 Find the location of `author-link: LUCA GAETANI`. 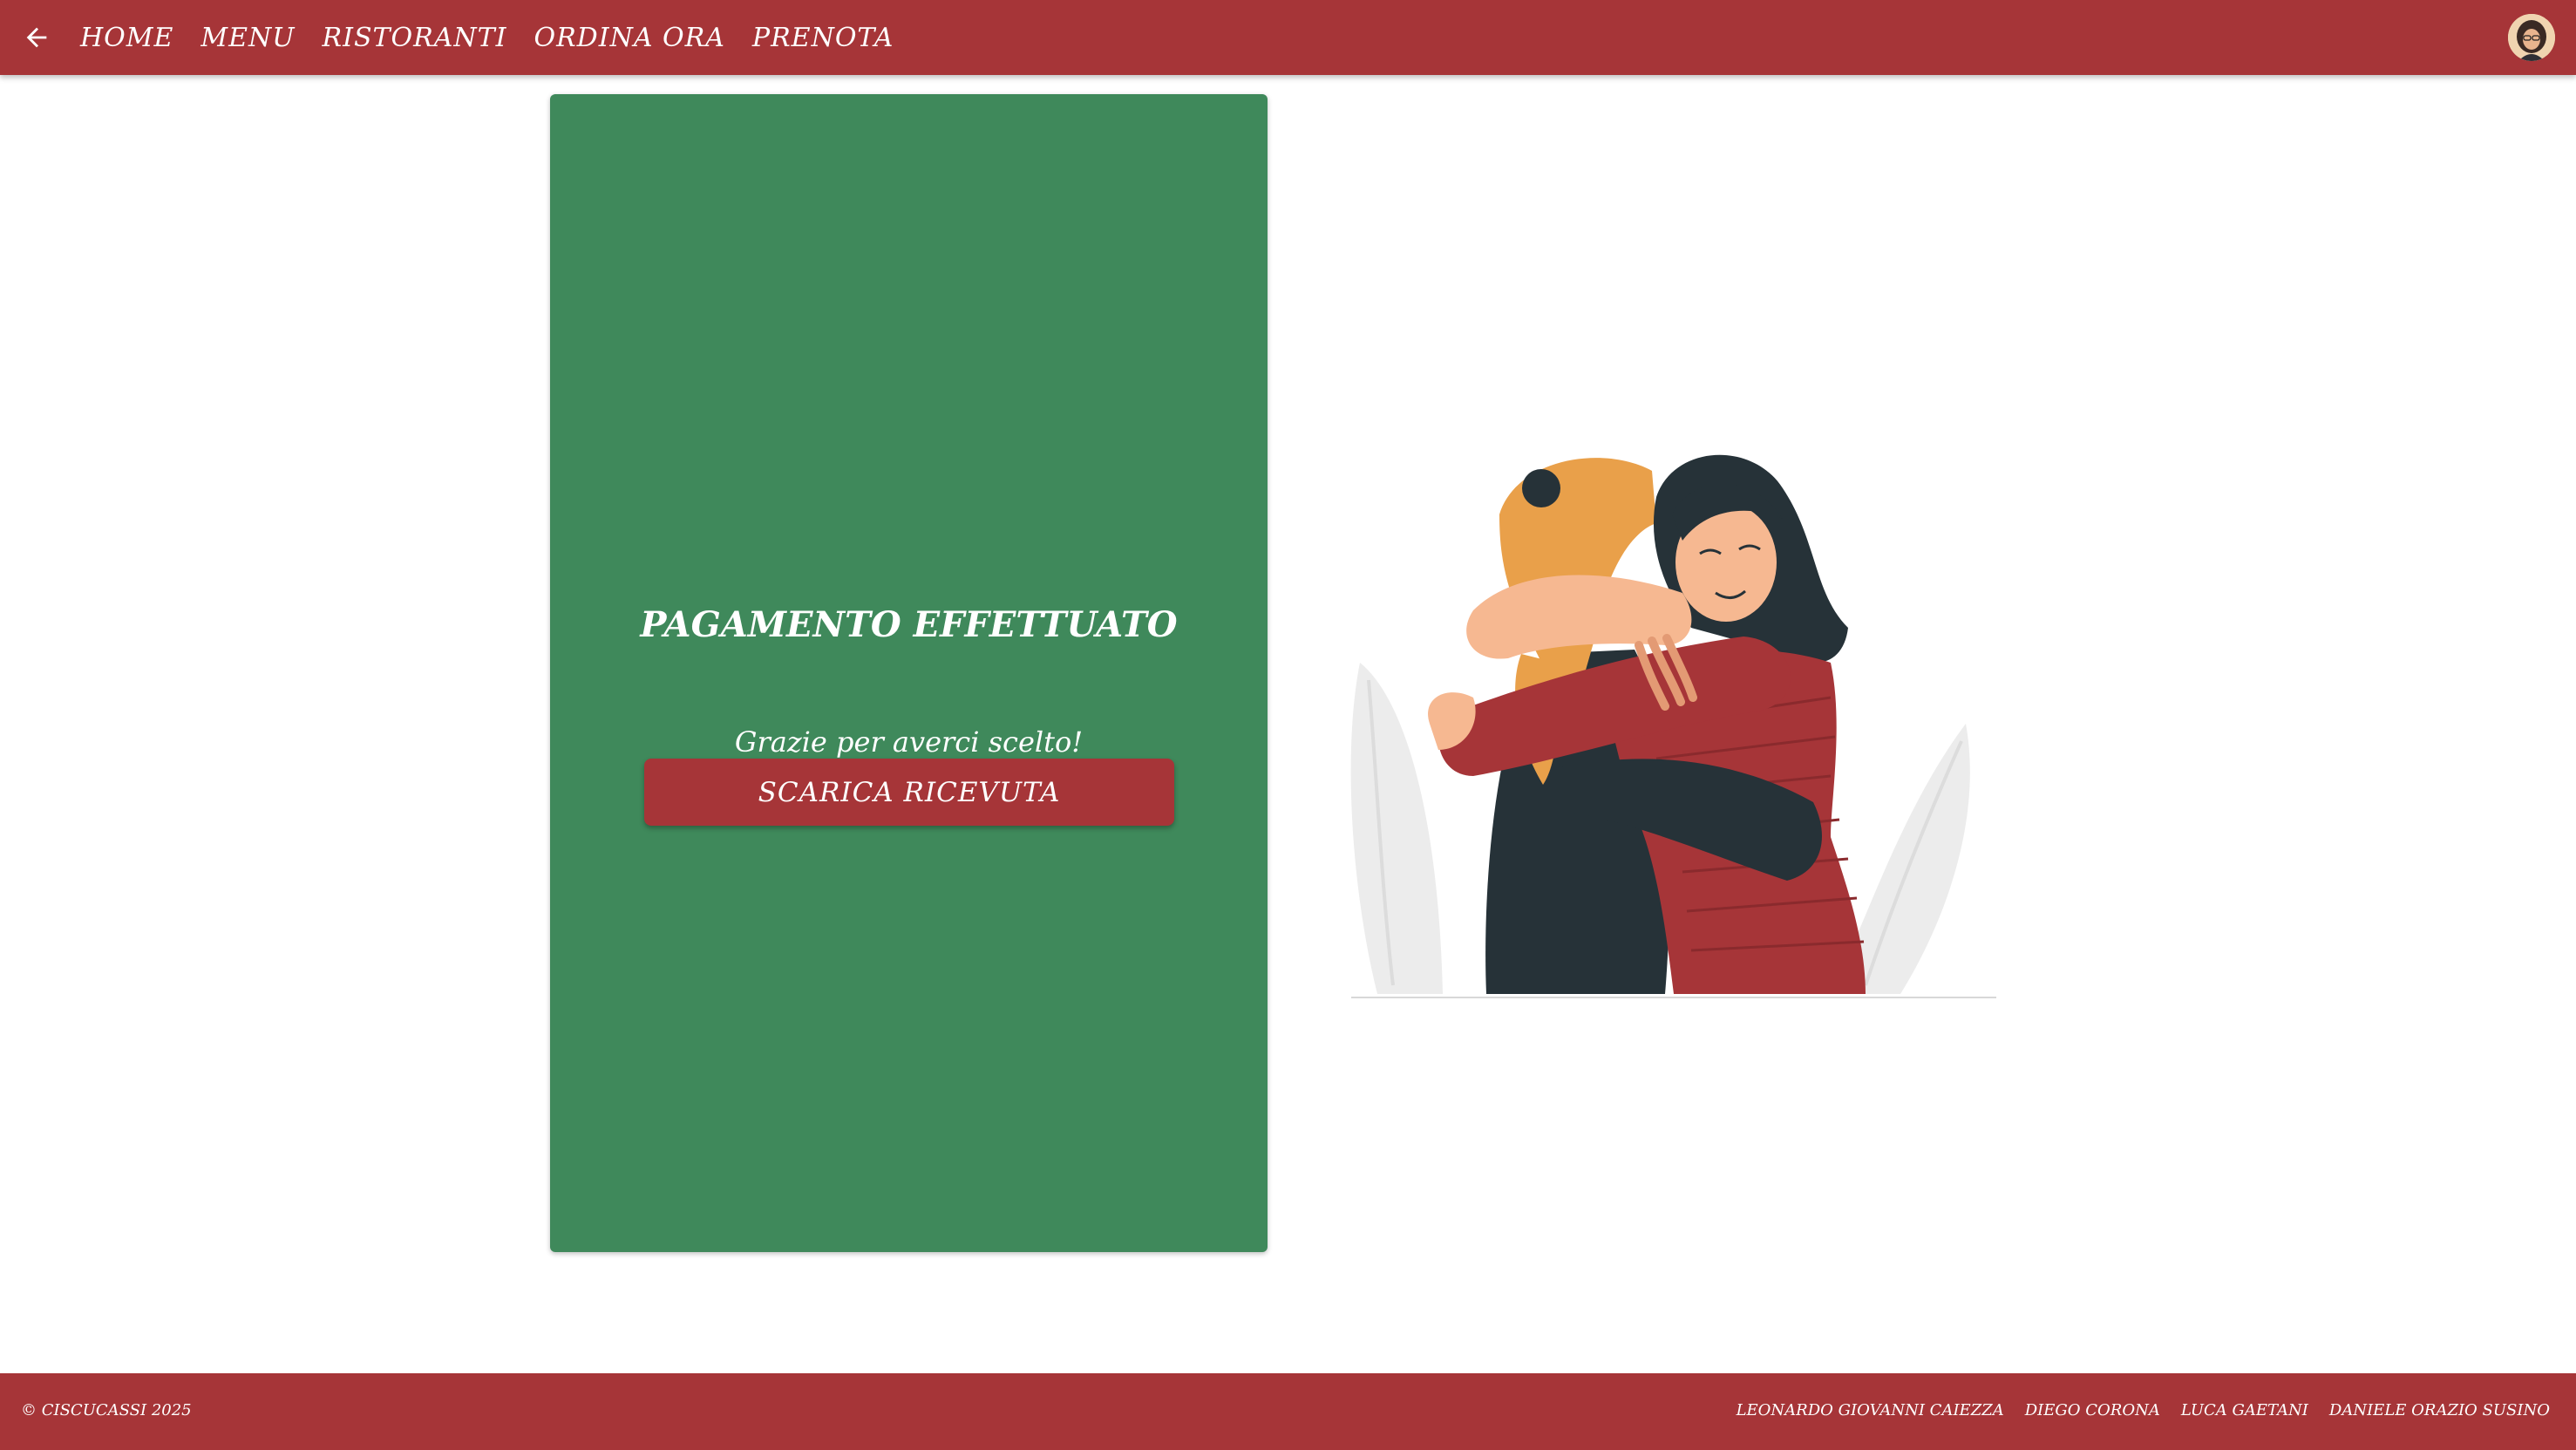

author-link: LUCA GAETANI is located at coordinates (2244, 1410).